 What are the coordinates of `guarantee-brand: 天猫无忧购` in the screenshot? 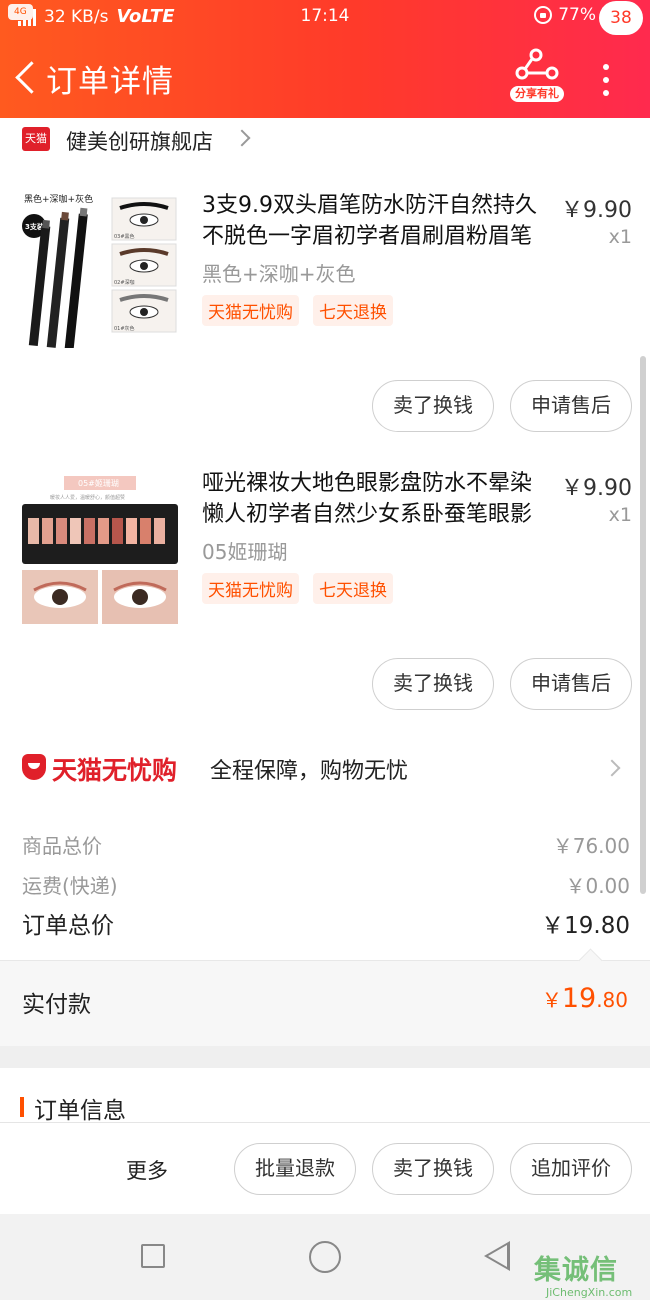 It's located at (115, 770).